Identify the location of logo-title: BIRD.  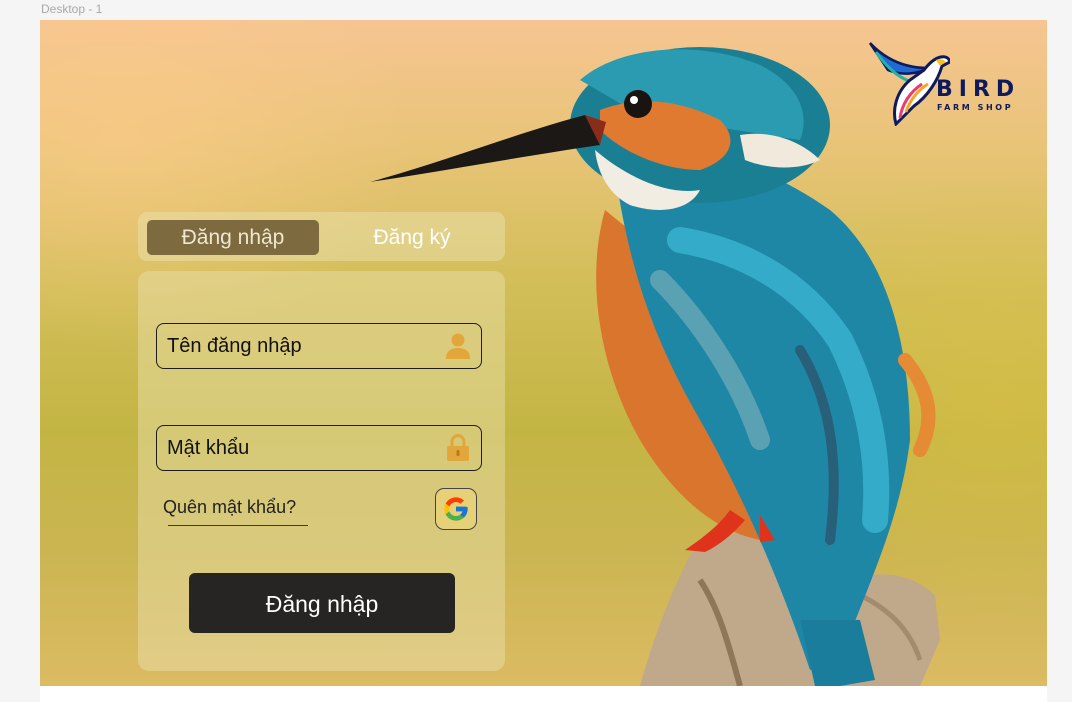
(978, 89).